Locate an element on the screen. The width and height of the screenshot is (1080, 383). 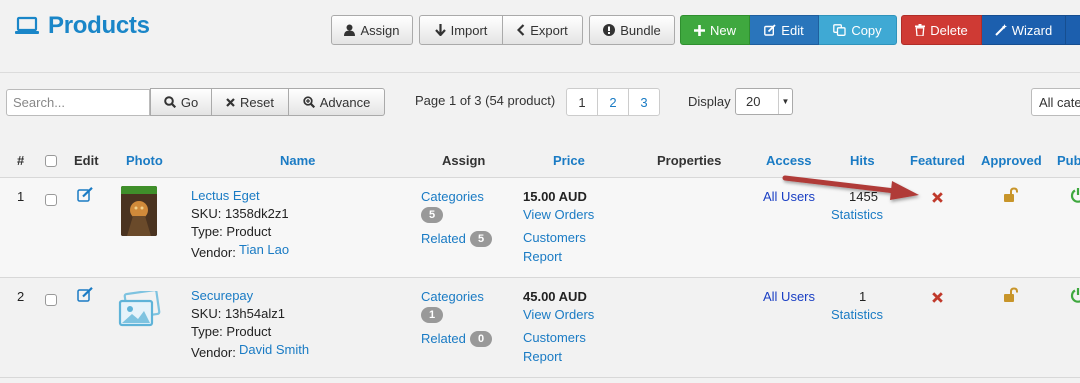
edit-label: Edit is located at coordinates (792, 30).